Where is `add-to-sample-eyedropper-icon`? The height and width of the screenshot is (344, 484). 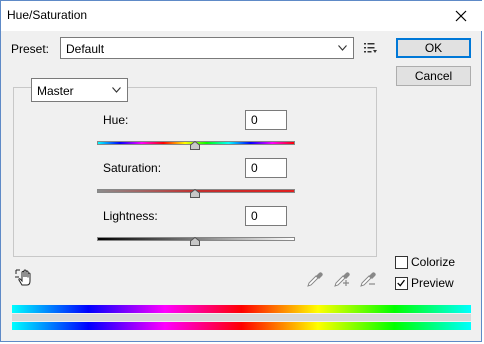 add-to-sample-eyedropper-icon is located at coordinates (342, 279).